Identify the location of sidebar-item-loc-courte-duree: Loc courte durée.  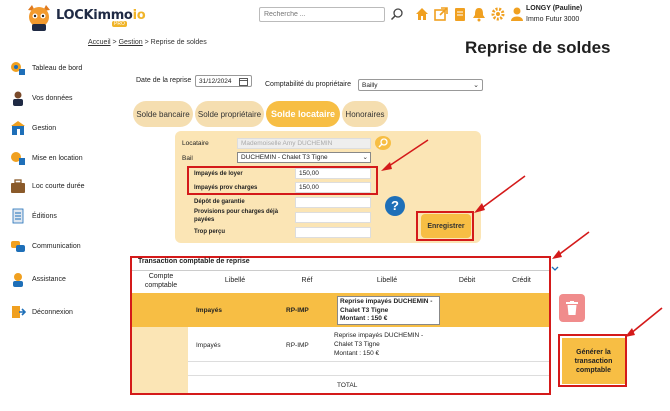
(65, 186).